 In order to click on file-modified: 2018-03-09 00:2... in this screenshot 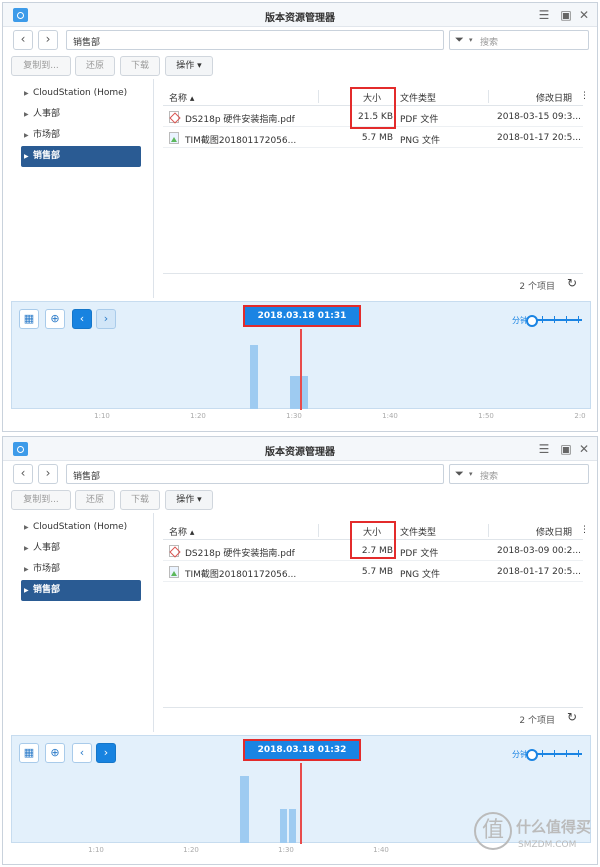, I will do `click(539, 551)`.